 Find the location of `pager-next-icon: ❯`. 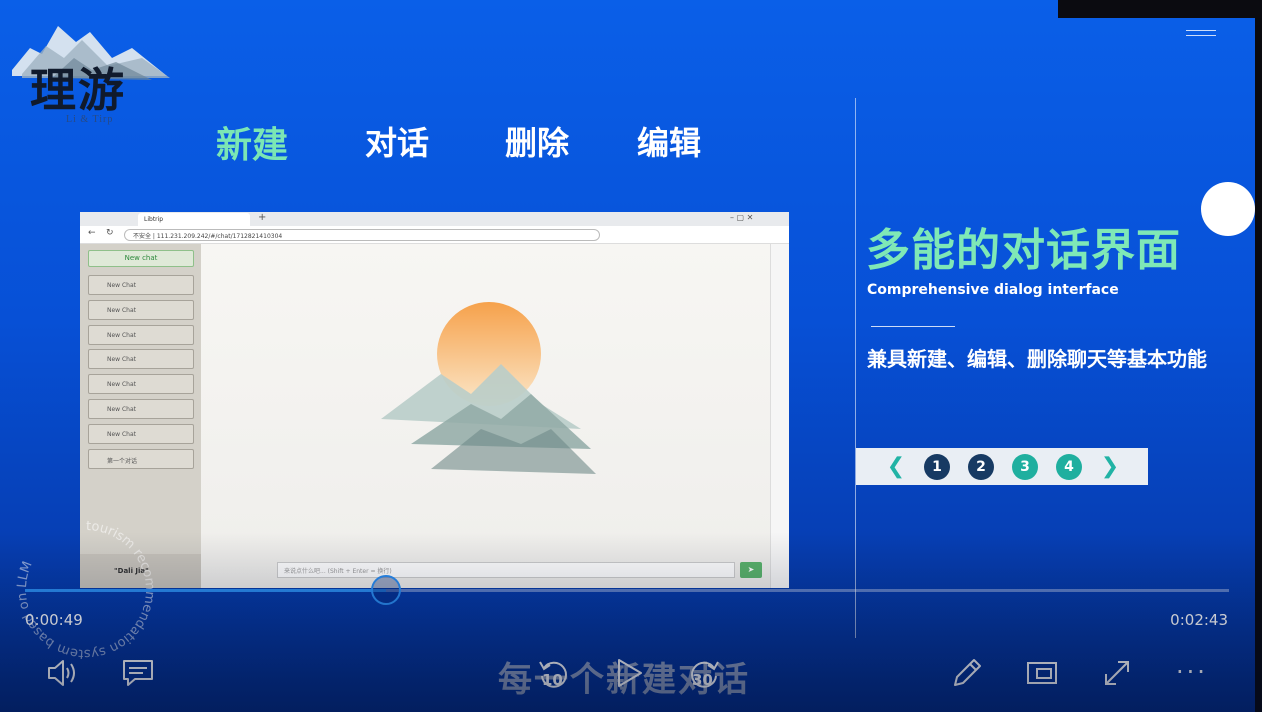

pager-next-icon: ❯ is located at coordinates (1110, 466).